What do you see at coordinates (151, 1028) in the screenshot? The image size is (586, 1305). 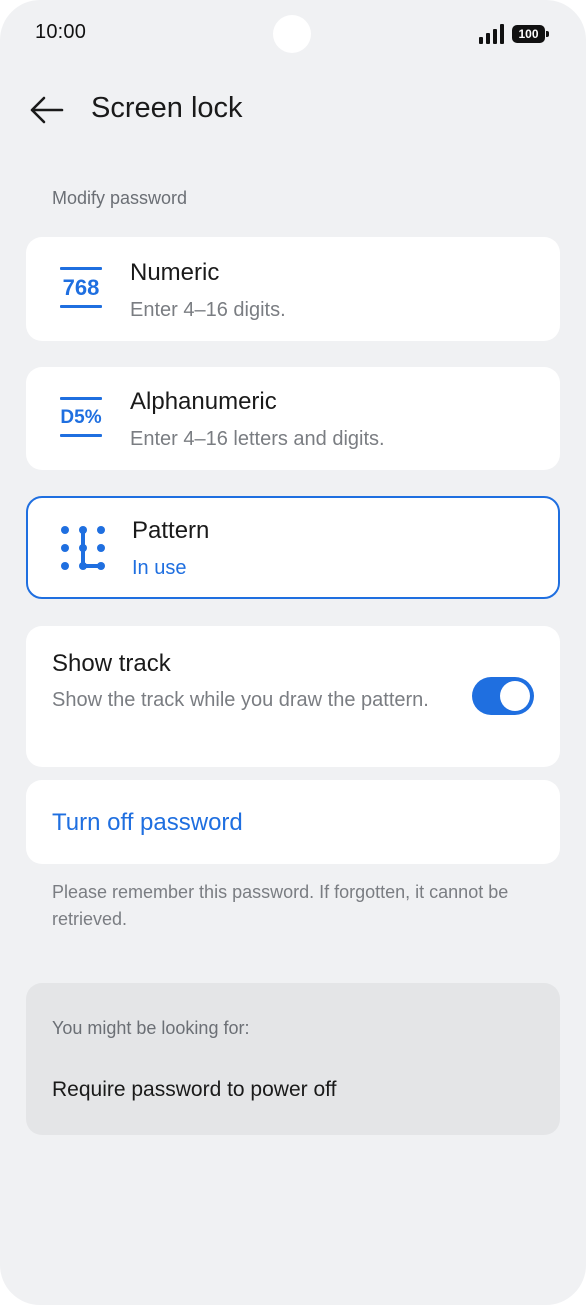 I see `suggestions-label: You might be looking for:` at bounding box center [151, 1028].